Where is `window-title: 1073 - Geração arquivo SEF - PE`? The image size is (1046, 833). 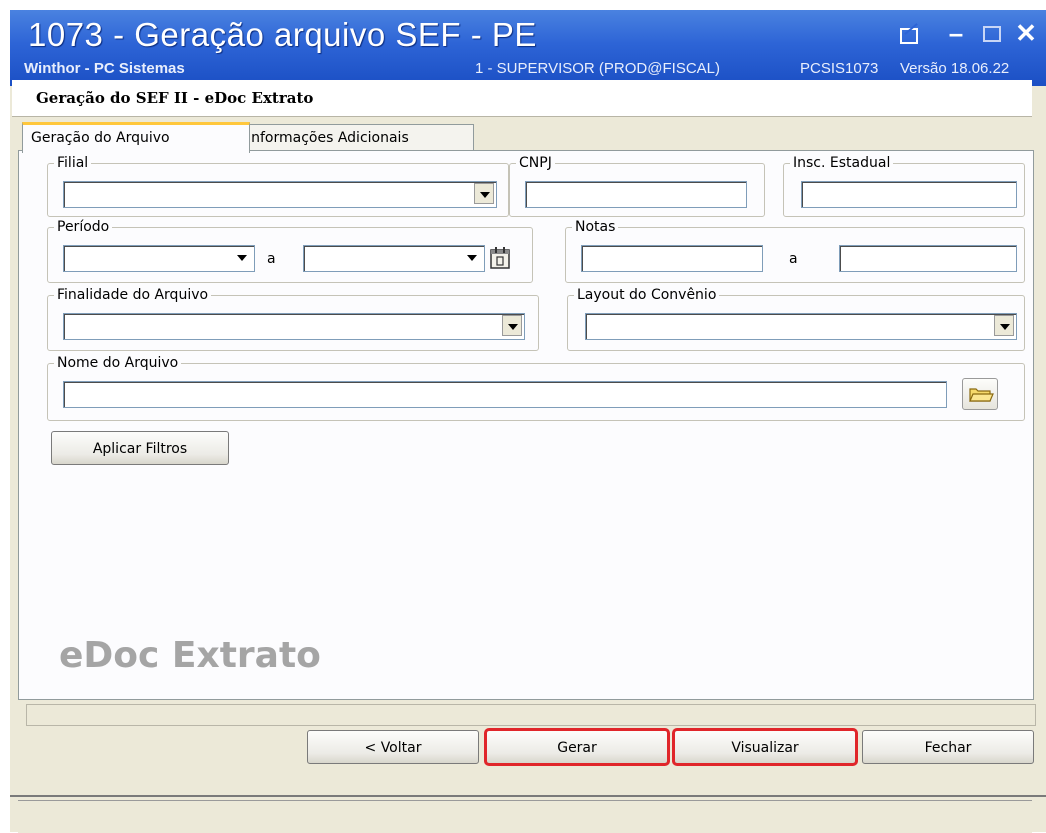
window-title: 1073 - Geração arquivo SEF - PE is located at coordinates (282, 34).